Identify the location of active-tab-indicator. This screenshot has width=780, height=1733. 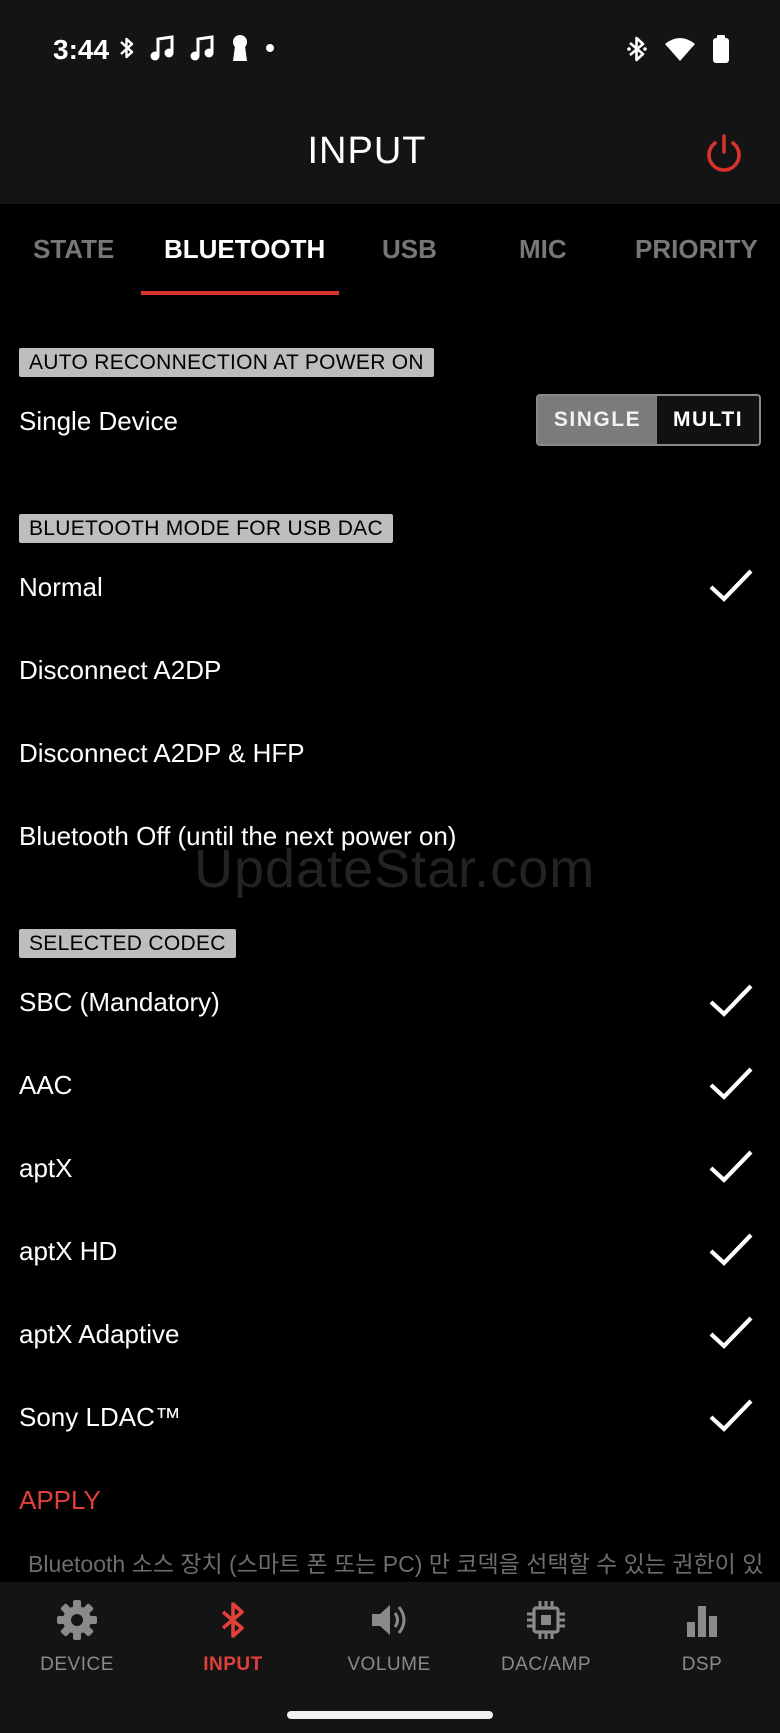
(240, 293).